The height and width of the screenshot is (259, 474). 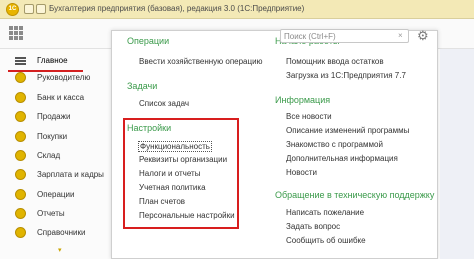 I want to click on link-write-wish: Написать пожелание, so click(x=325, y=212).